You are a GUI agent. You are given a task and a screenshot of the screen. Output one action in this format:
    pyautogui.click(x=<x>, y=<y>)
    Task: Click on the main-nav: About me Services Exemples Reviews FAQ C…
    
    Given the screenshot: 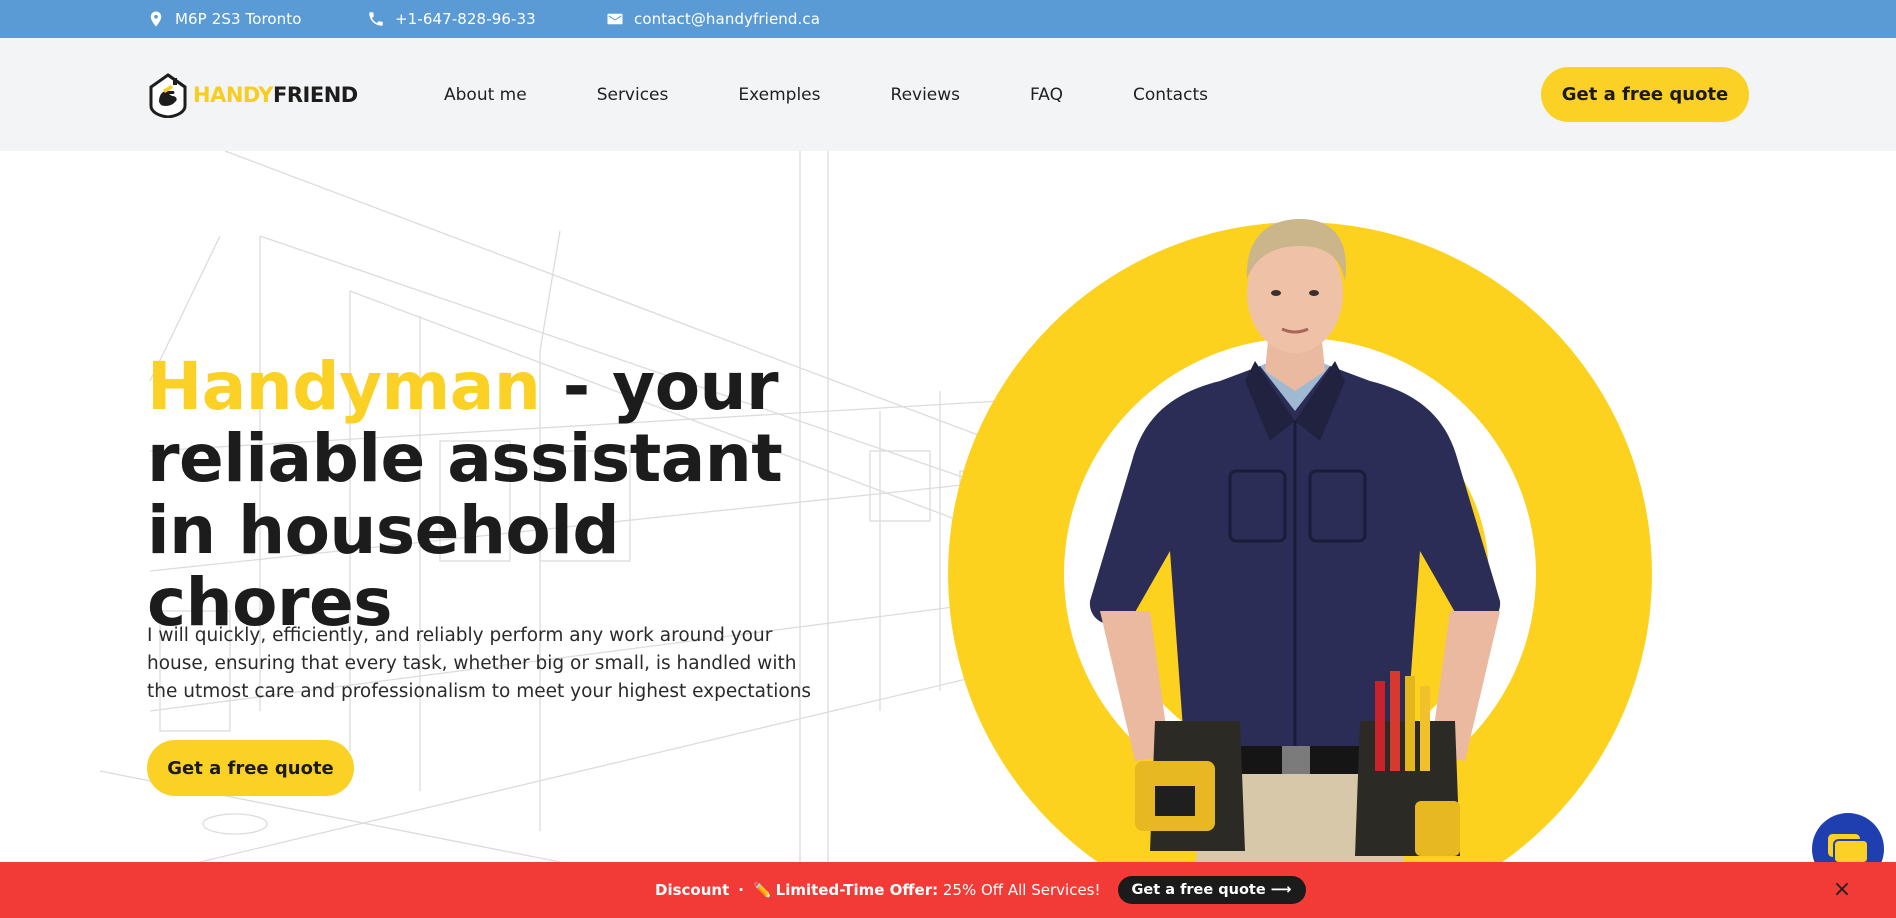 What is the action you would take?
    pyautogui.click(x=861, y=94)
    